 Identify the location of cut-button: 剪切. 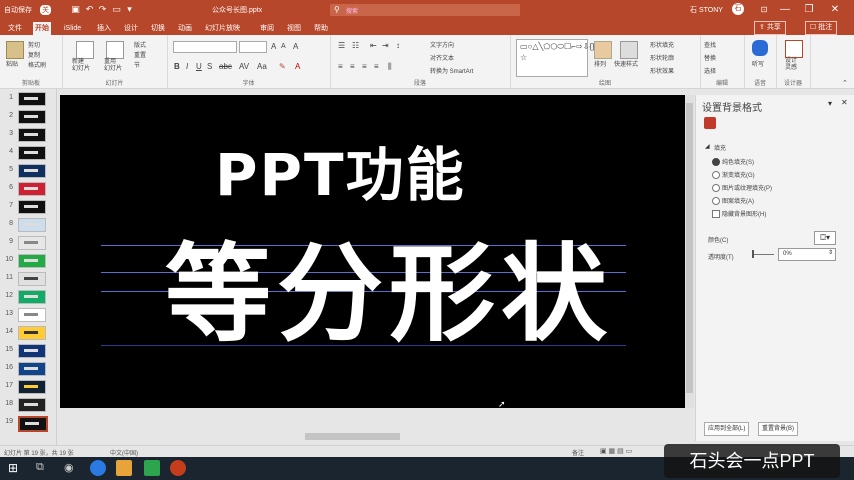
(34, 44).